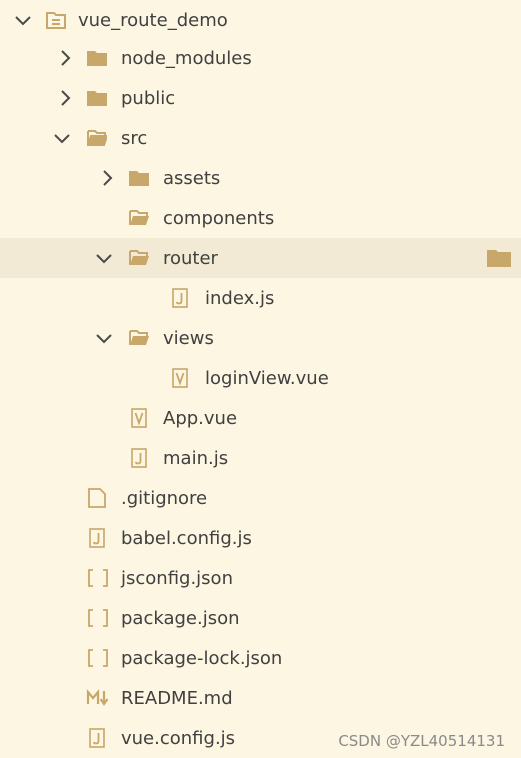  I want to click on tree-row-label: public, so click(148, 98).